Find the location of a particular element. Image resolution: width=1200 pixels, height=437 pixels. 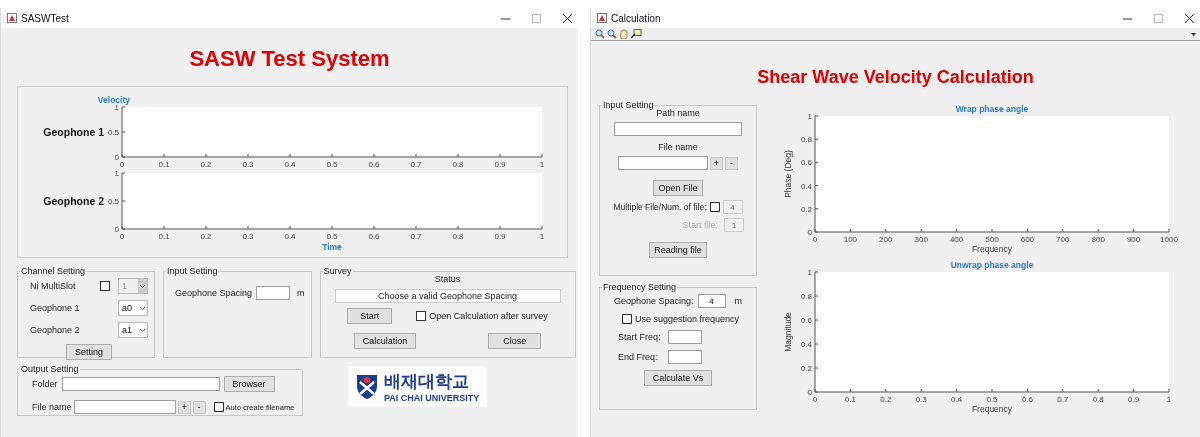

tick-label: 400 is located at coordinates (956, 239).